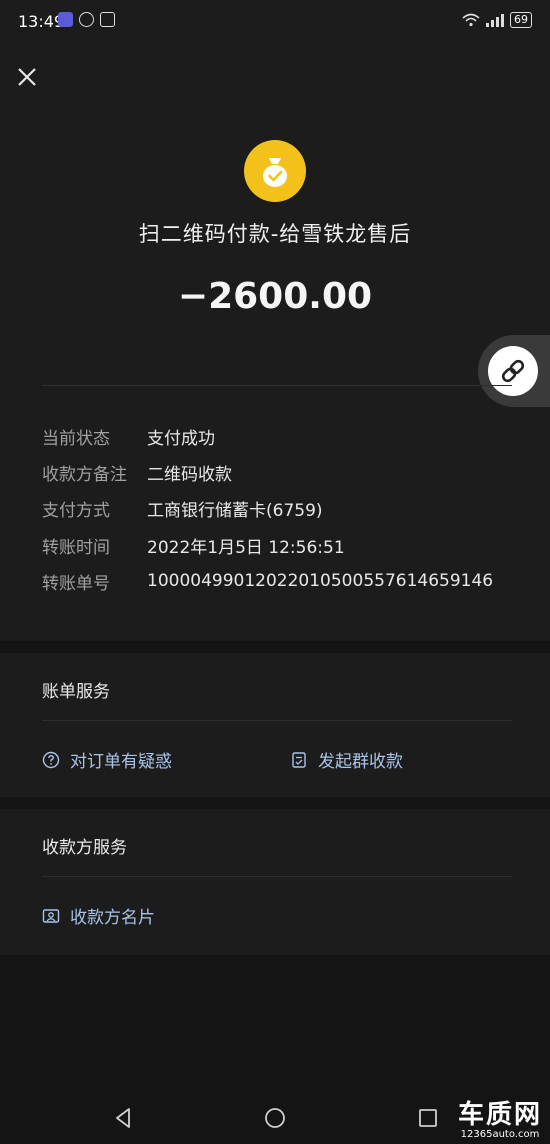 The image size is (550, 1144). Describe the element at coordinates (275, 22) in the screenshot. I see `status-bar: 13:49 69` at that location.